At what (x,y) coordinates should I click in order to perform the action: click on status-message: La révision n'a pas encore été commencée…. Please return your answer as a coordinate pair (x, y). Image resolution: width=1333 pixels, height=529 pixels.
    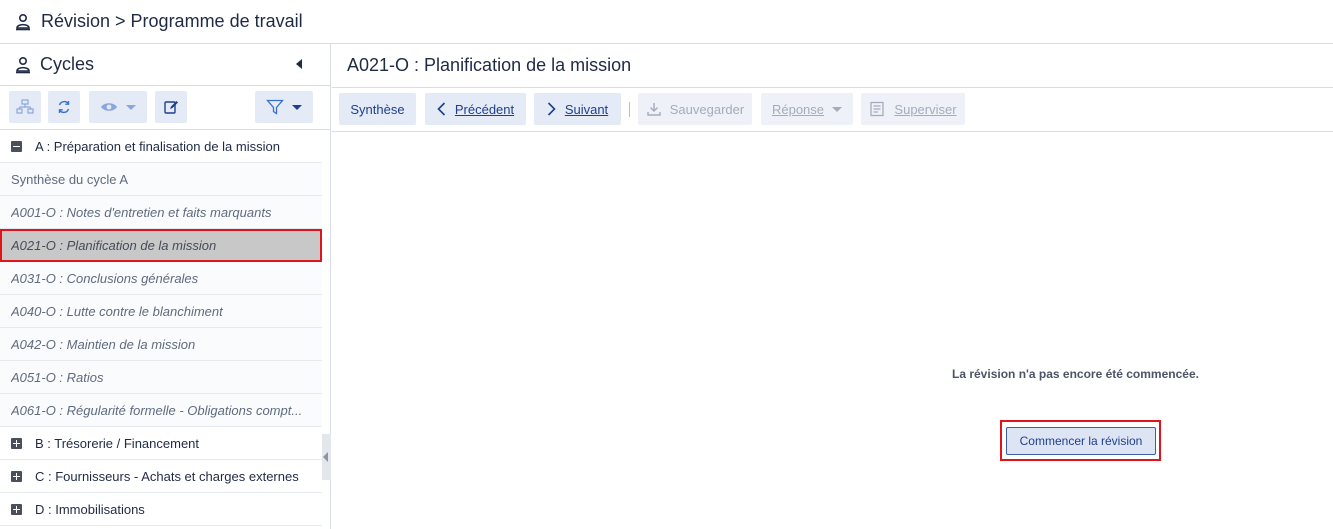
    Looking at the image, I should click on (1075, 374).